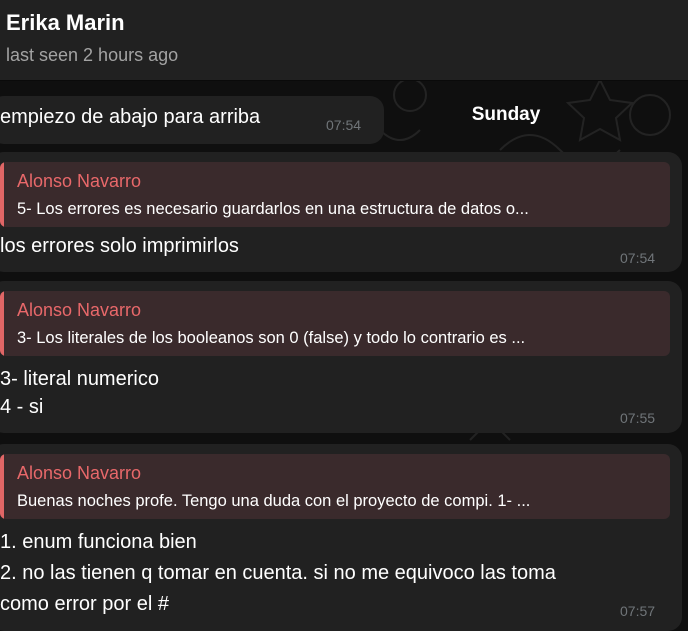 The image size is (688, 631). I want to click on message-text: empiezo de abajo para arriba, so click(130, 117).